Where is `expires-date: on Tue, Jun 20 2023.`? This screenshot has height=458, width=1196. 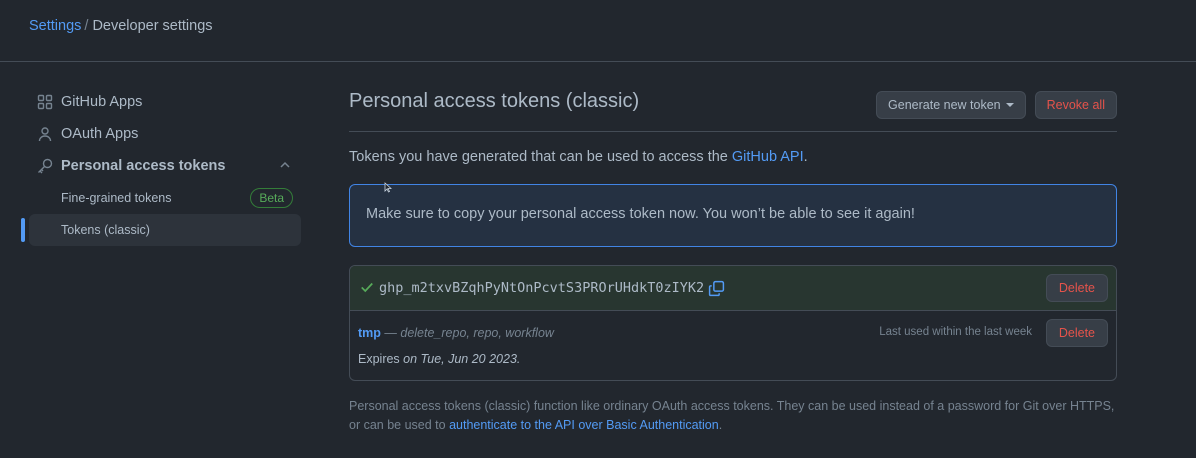
expires-date: on Tue, Jun 20 2023. is located at coordinates (462, 359).